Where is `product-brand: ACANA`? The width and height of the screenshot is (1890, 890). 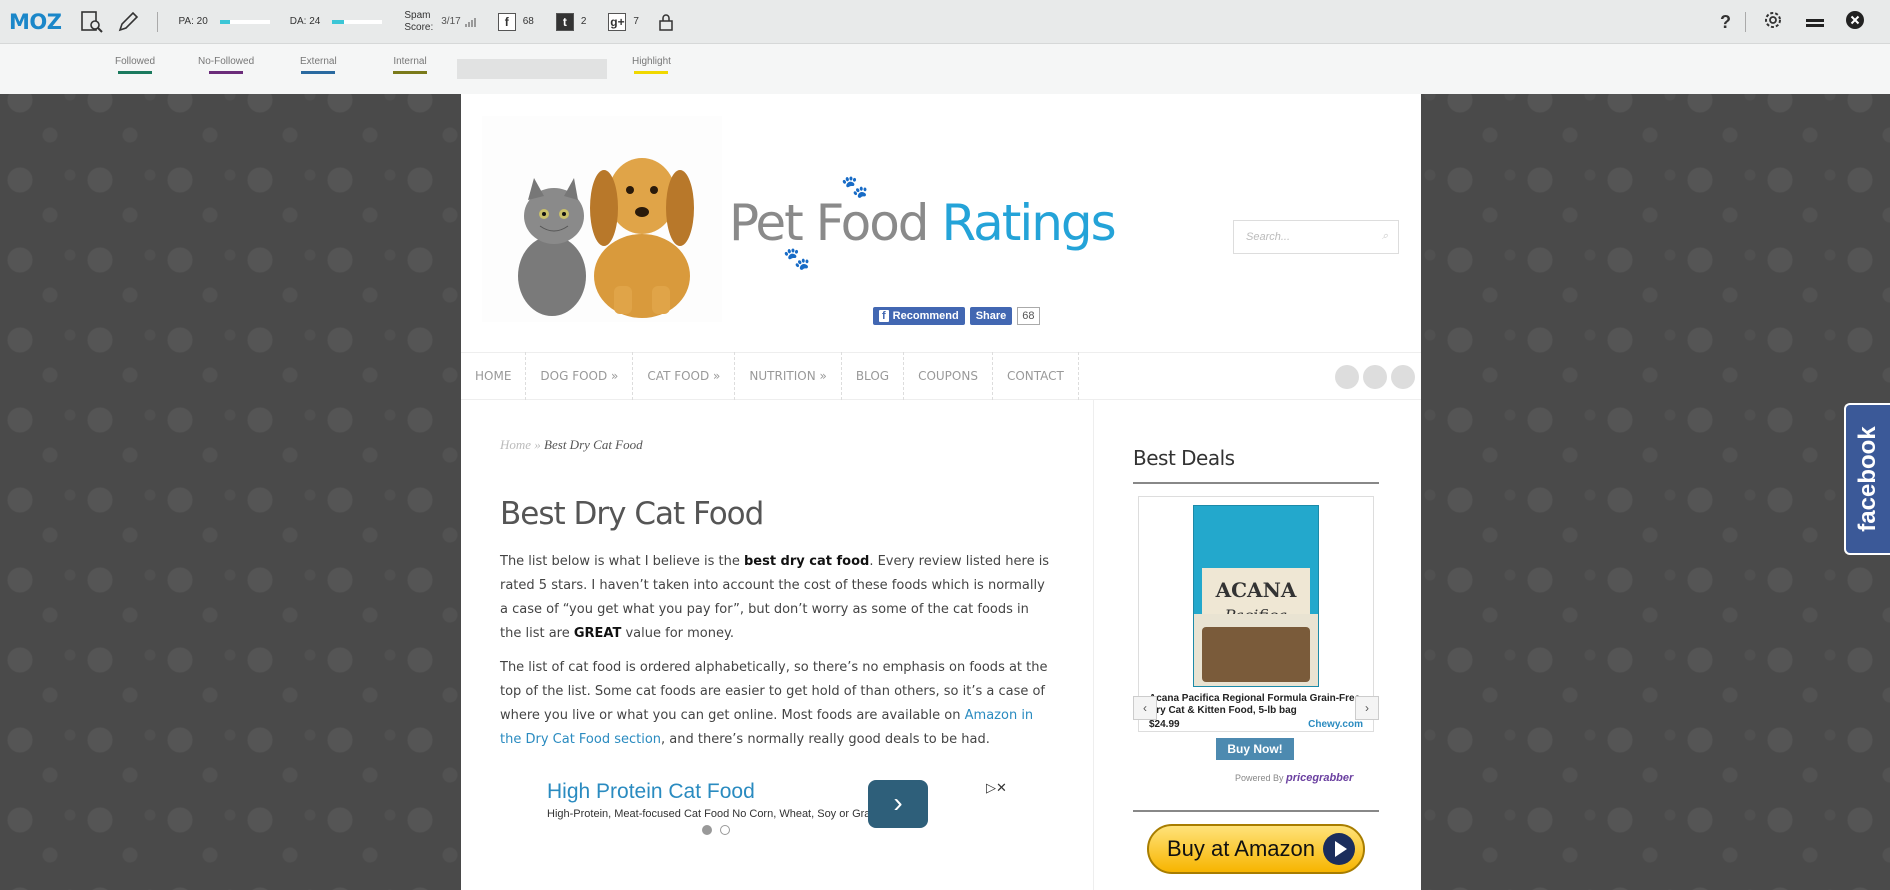 product-brand: ACANA is located at coordinates (1256, 590).